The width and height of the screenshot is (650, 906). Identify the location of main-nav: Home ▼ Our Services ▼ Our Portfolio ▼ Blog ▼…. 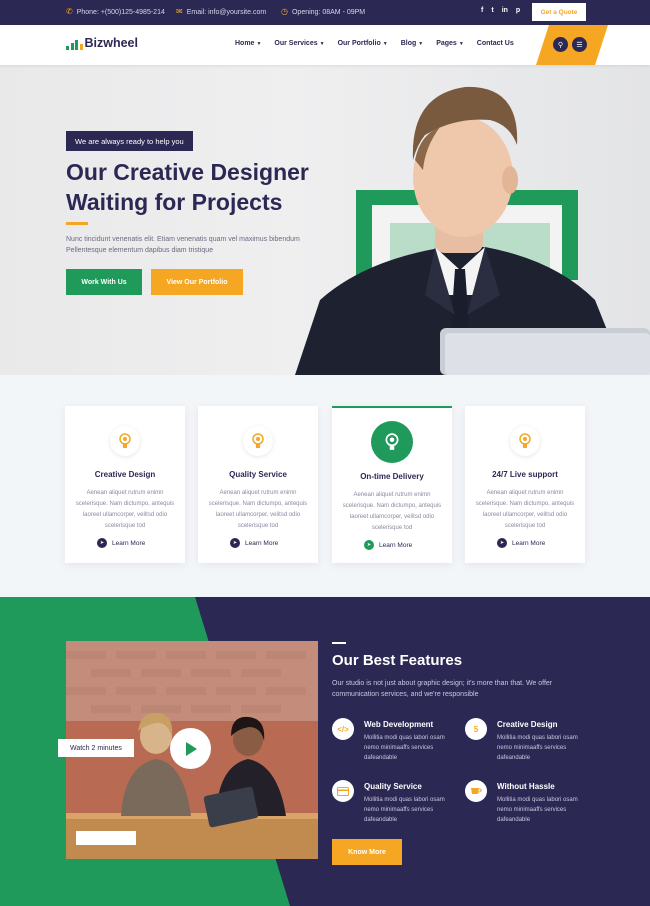
(381, 43).